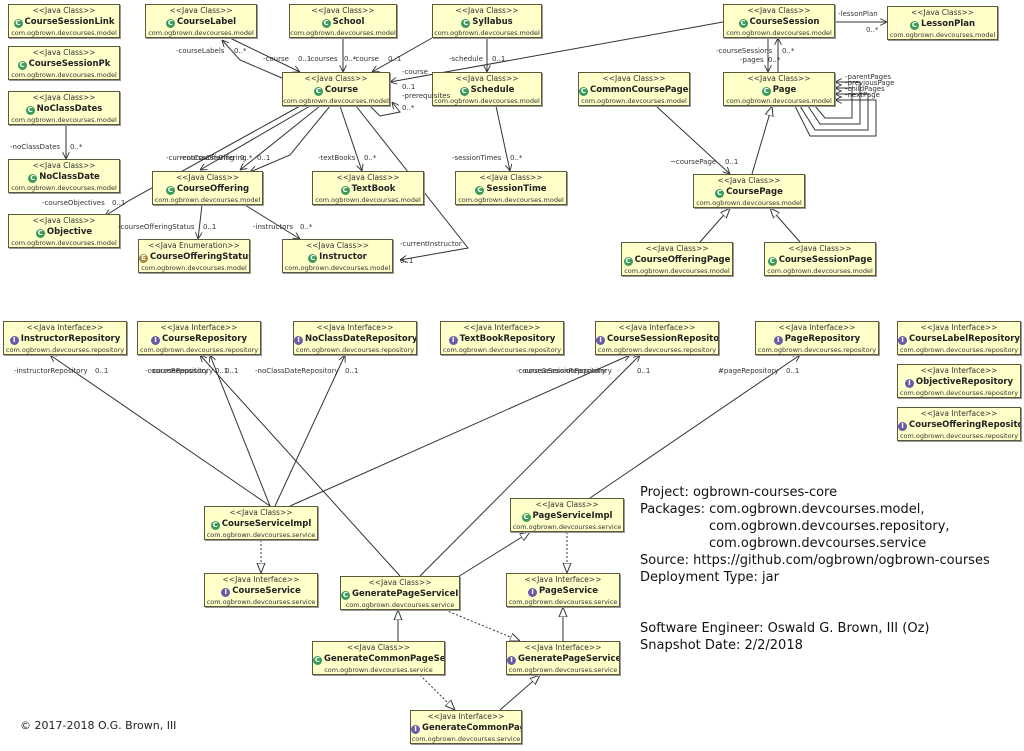  Describe the element at coordinates (964, 339) in the screenshot. I see `class-name: CourseLabelRepository` at that location.